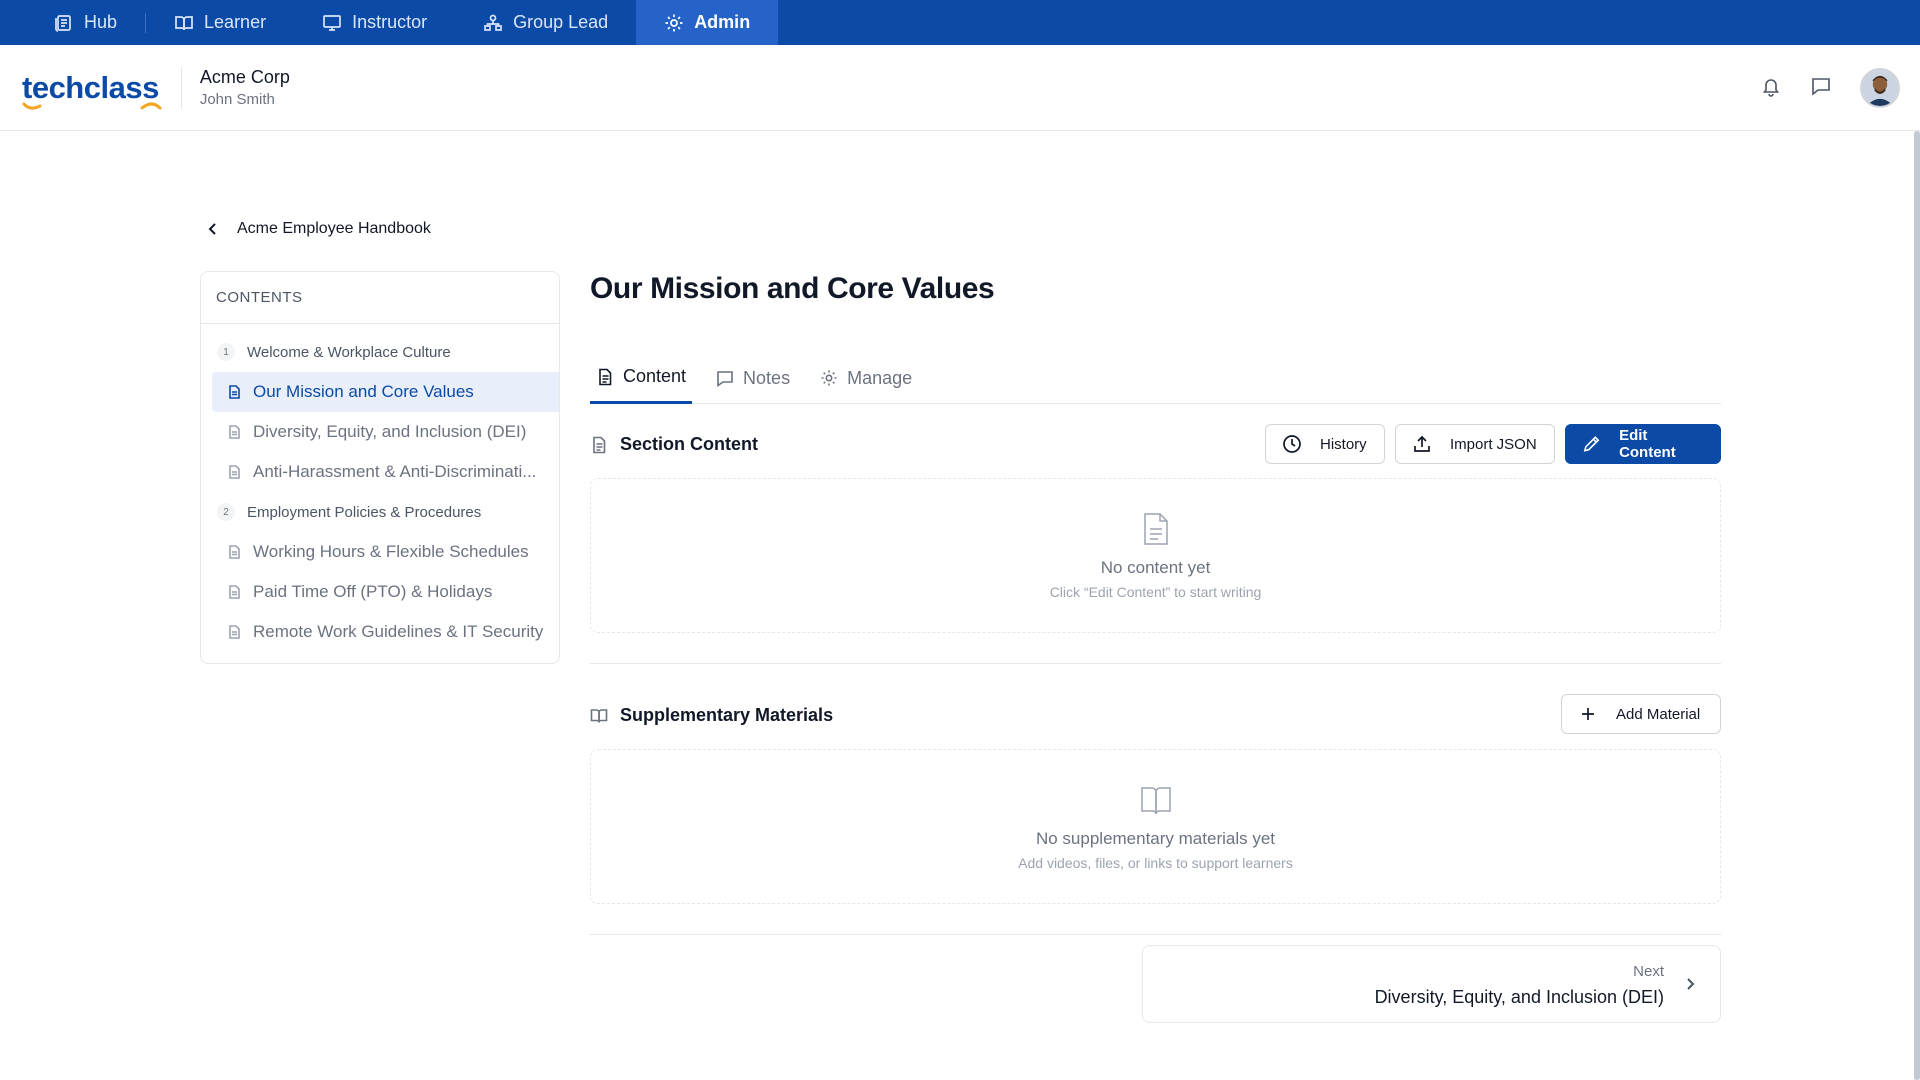 This screenshot has width=1920, height=1080. I want to click on bell-icon, so click(1771, 87).